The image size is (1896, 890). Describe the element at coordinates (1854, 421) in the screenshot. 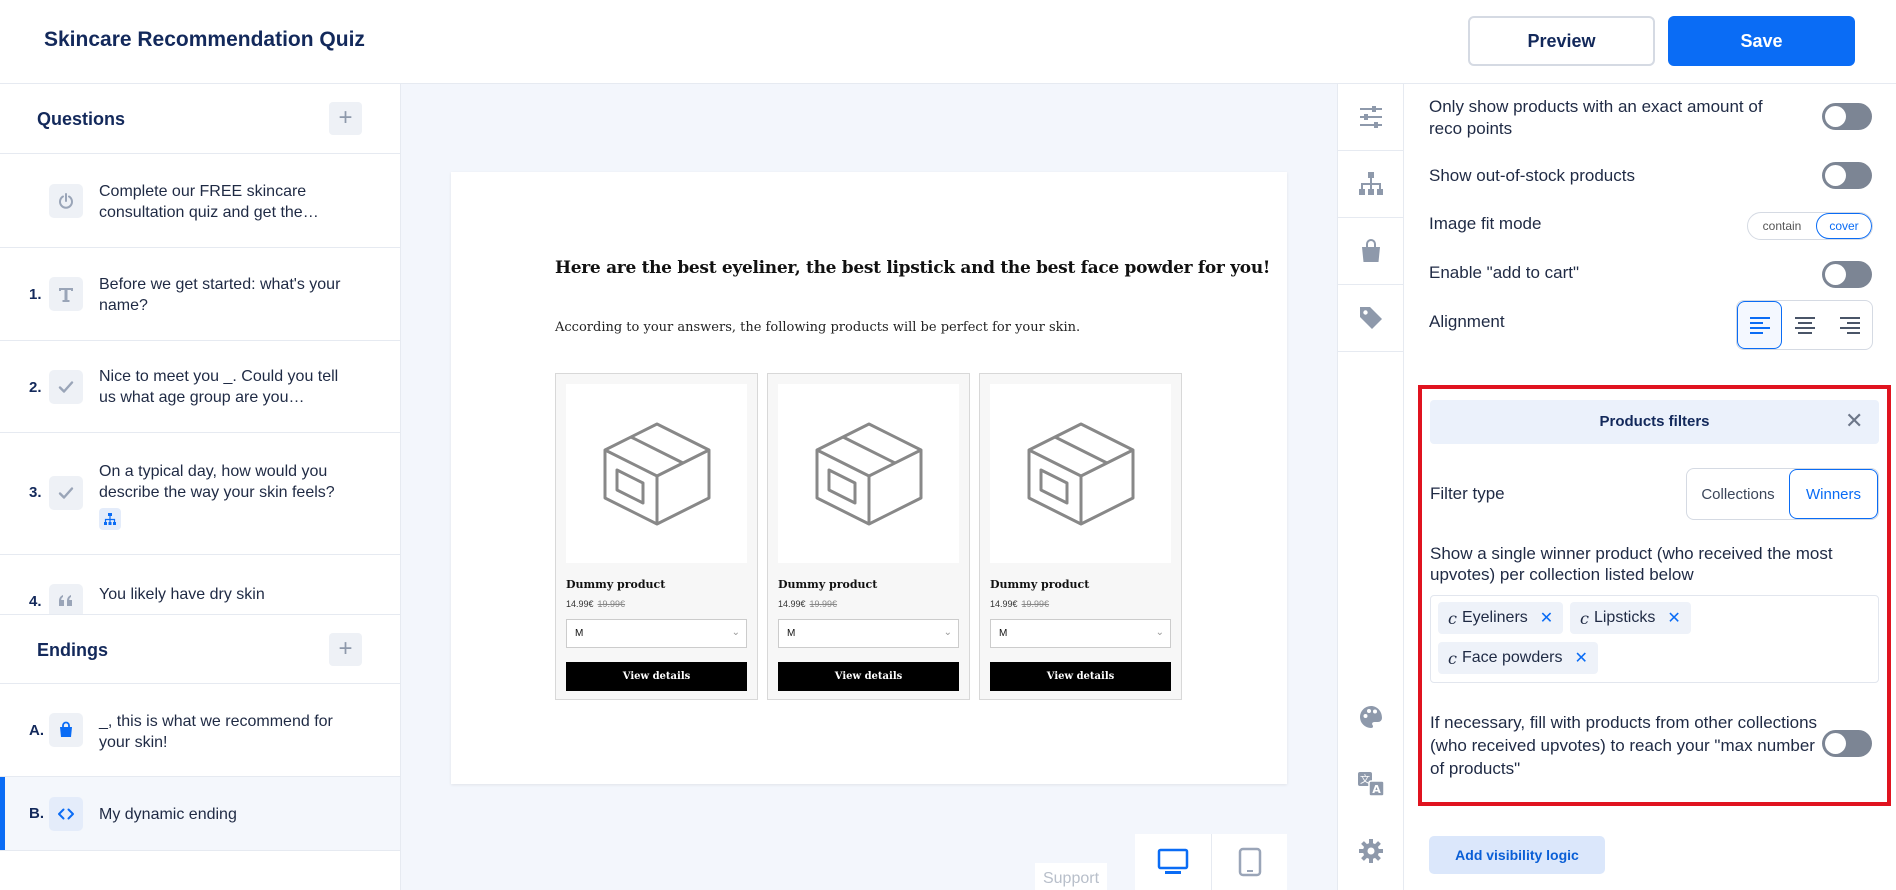

I see `close-icon: ✕` at that location.